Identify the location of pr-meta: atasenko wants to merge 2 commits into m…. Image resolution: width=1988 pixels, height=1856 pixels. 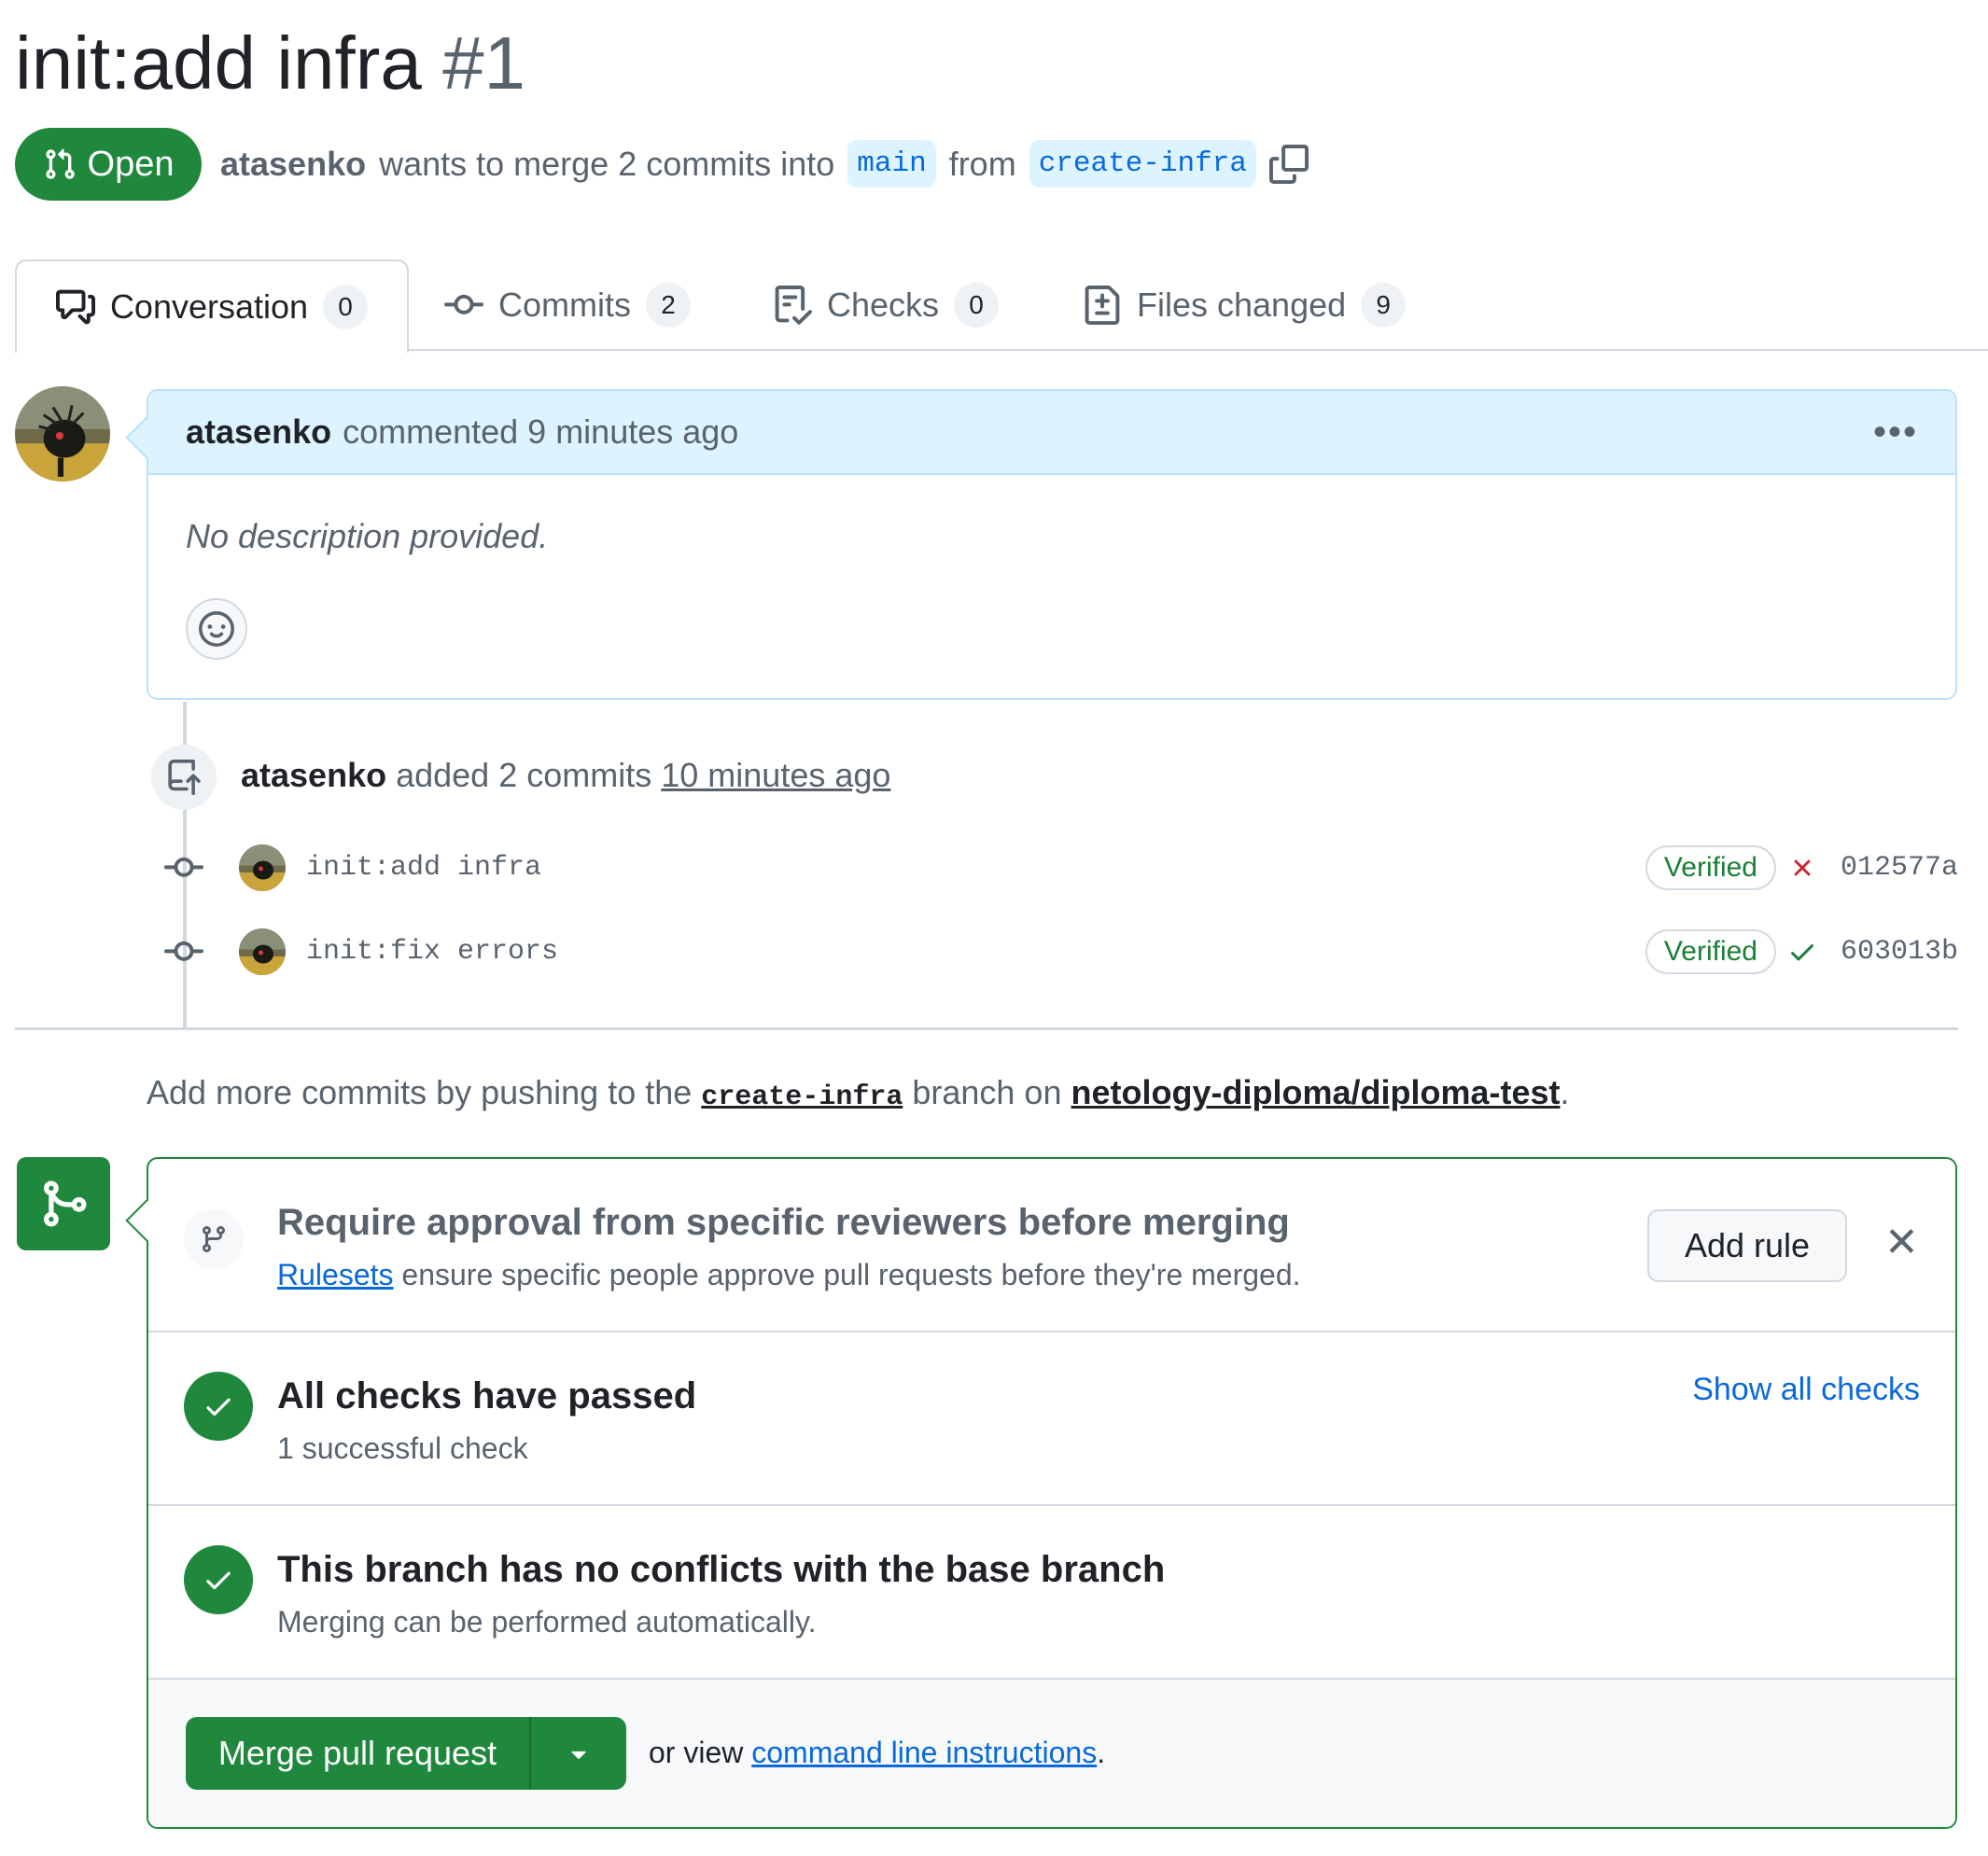
(764, 164).